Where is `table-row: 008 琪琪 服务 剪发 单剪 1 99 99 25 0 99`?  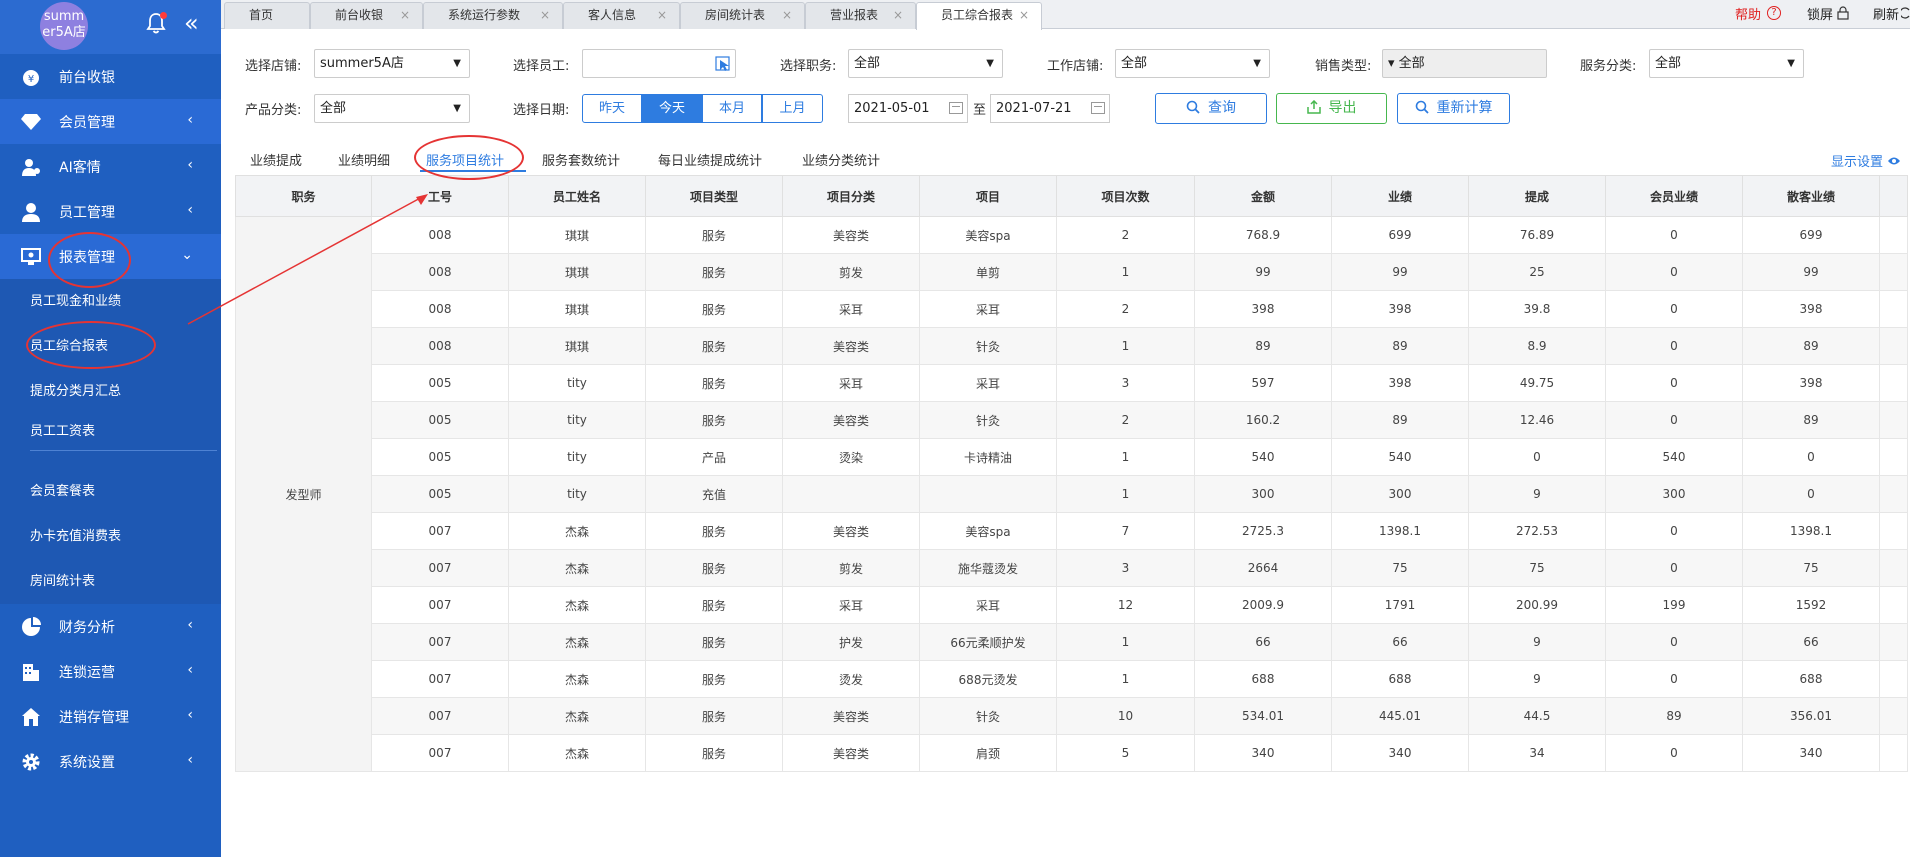
table-row: 008 琪琪 服务 剪发 单剪 1 99 99 25 0 99 is located at coordinates (1072, 272).